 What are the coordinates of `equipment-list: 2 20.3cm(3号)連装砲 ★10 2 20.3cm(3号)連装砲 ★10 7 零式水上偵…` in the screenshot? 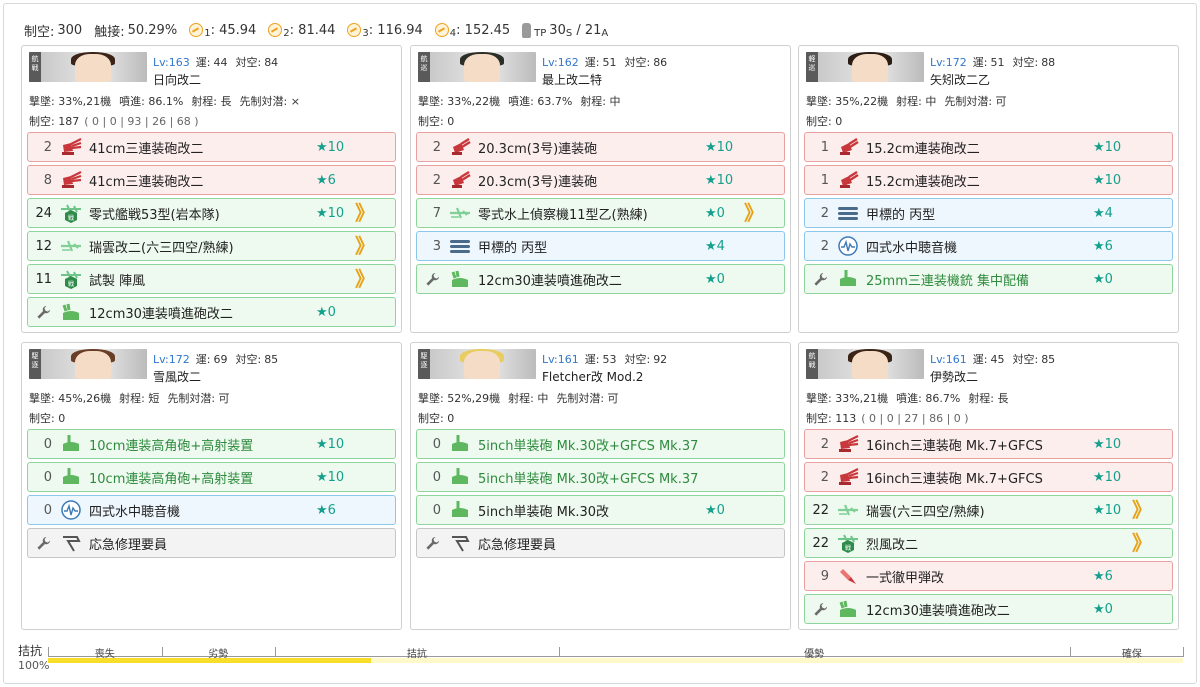 It's located at (600, 214).